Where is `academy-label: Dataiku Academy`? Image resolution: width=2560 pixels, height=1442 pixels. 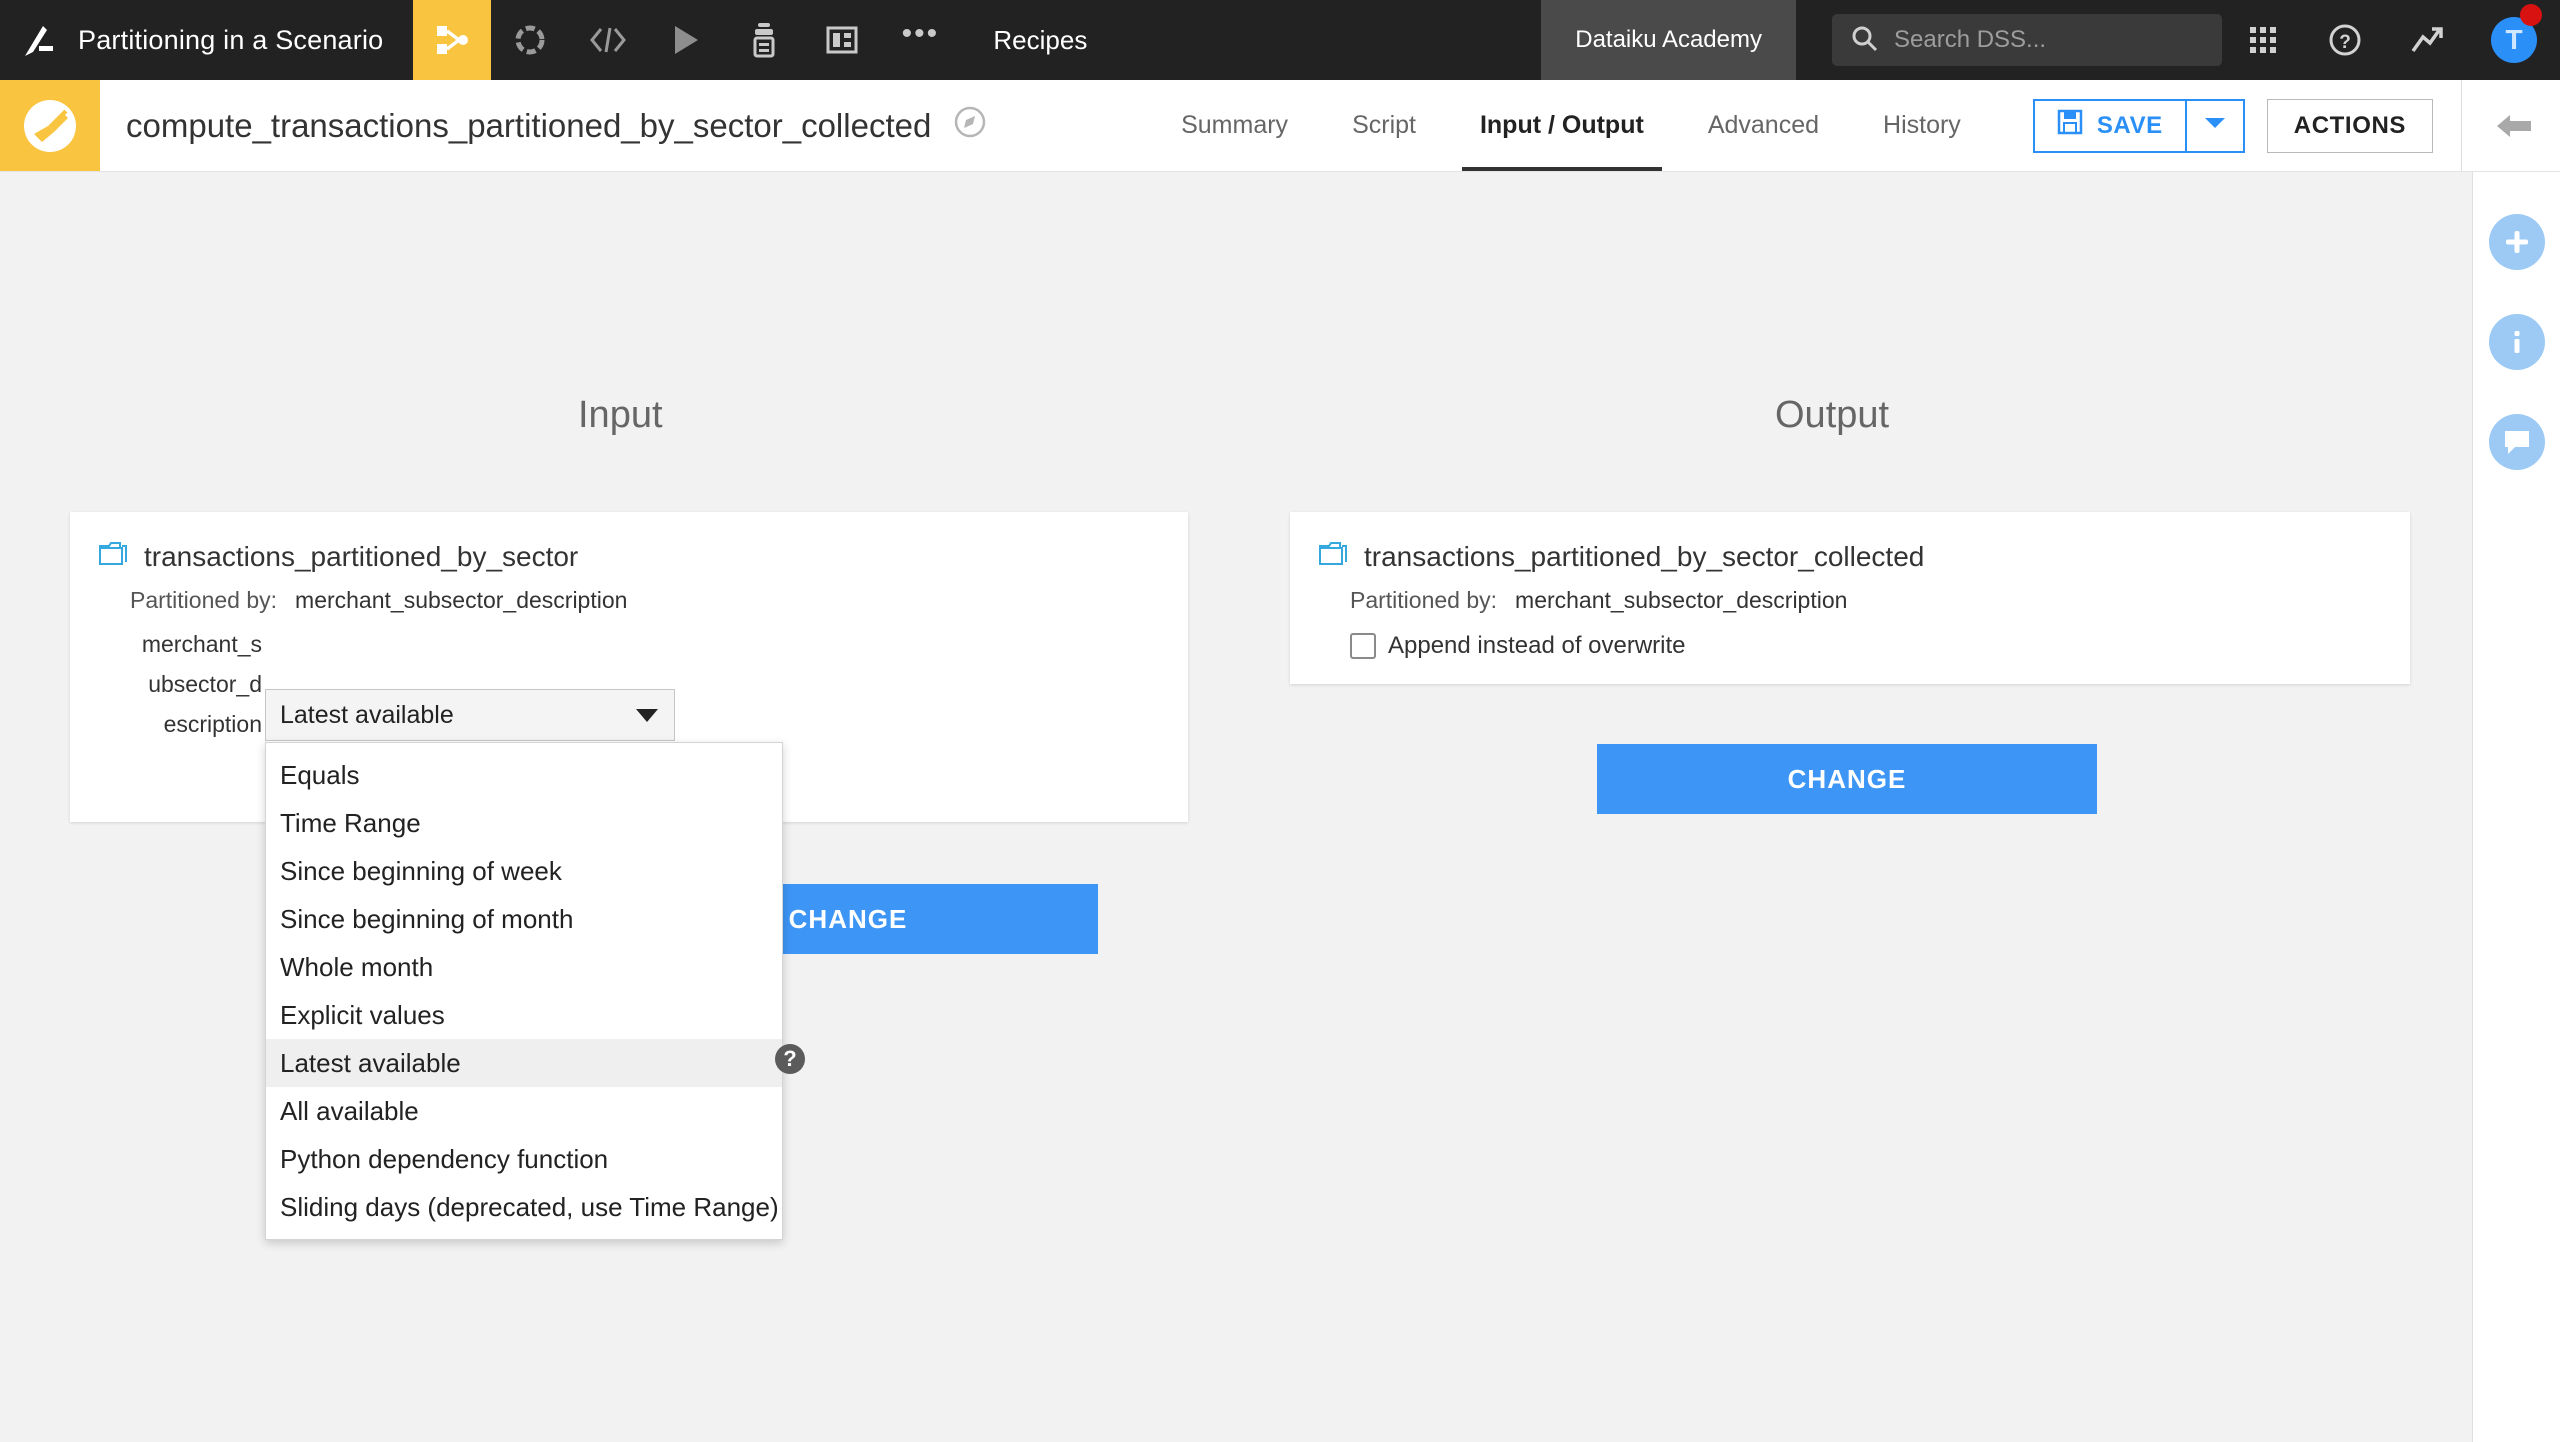 academy-label: Dataiku Academy is located at coordinates (1668, 39).